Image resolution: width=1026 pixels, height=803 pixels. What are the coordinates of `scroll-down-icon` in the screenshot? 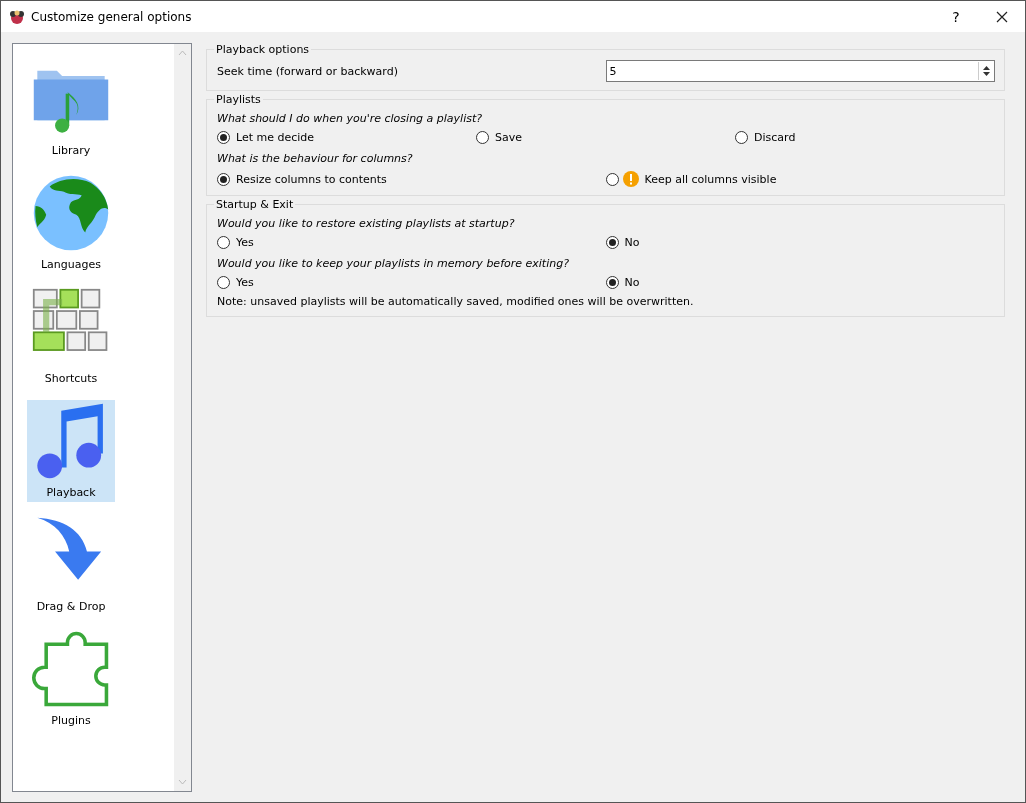 It's located at (182, 782).